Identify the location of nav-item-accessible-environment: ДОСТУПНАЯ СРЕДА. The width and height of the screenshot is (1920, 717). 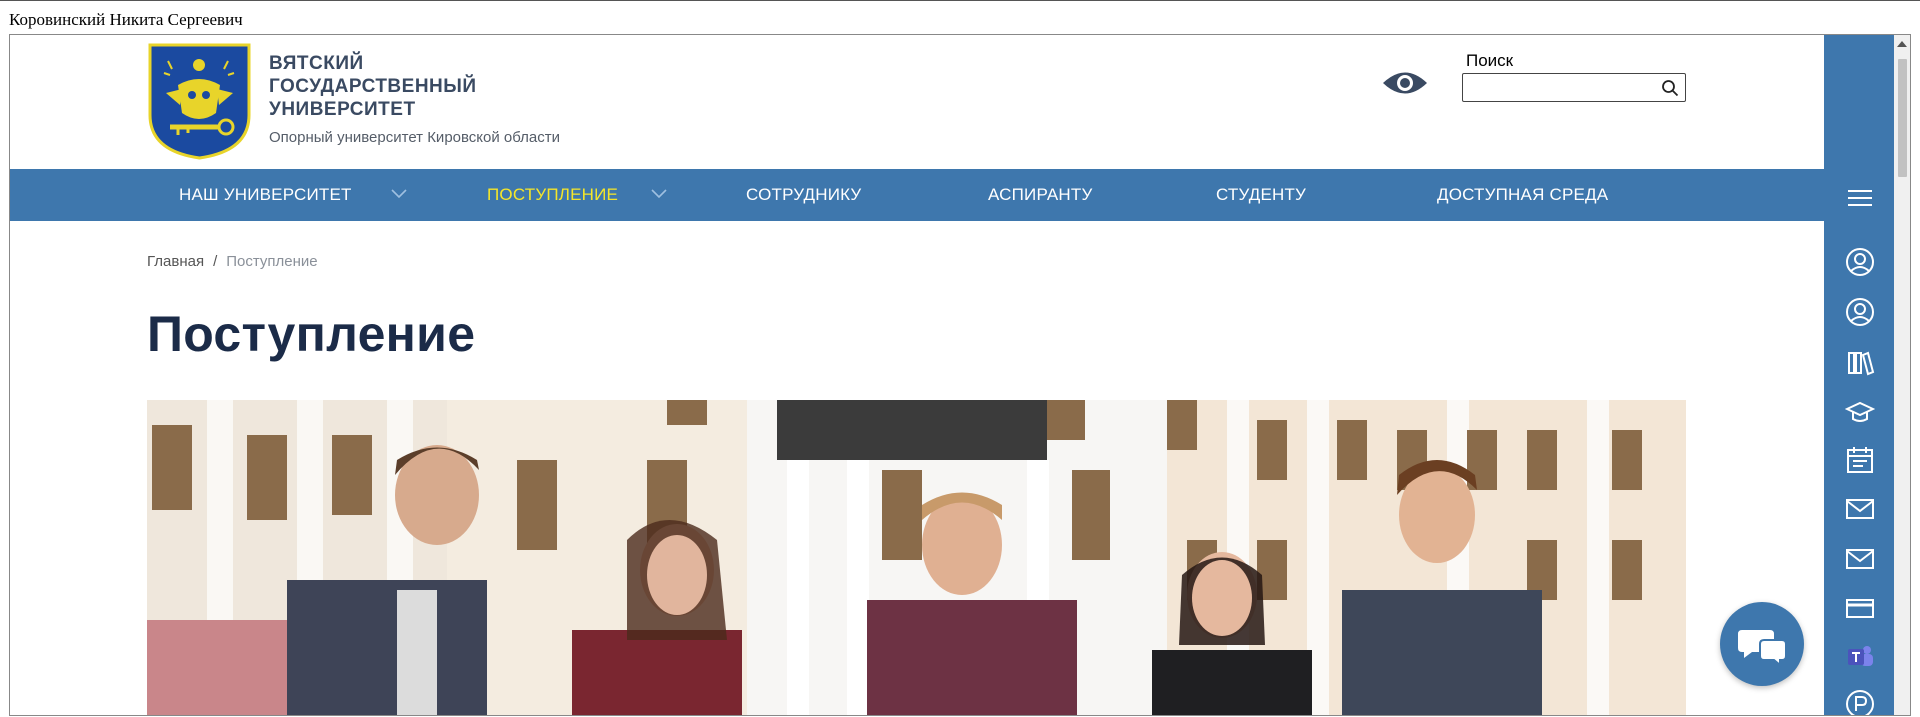
(1522, 195).